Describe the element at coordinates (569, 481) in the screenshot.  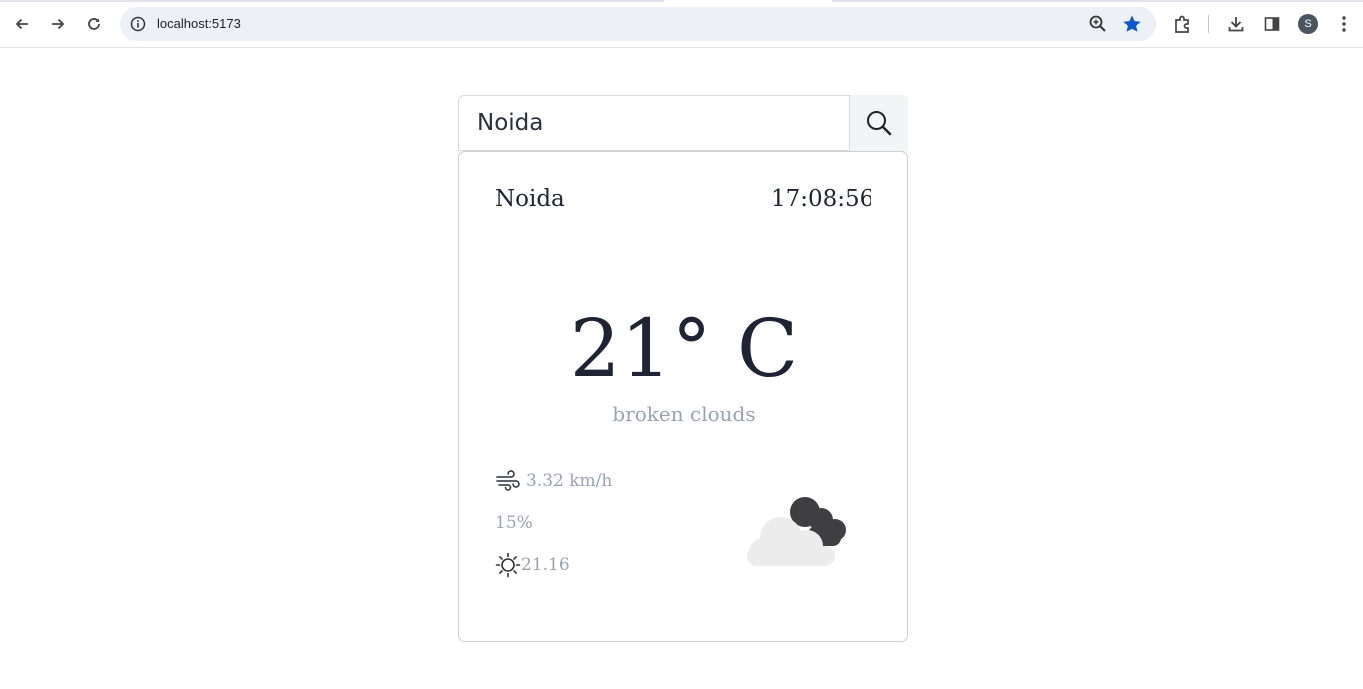
I see `wind-value: 3.32 km/h` at that location.